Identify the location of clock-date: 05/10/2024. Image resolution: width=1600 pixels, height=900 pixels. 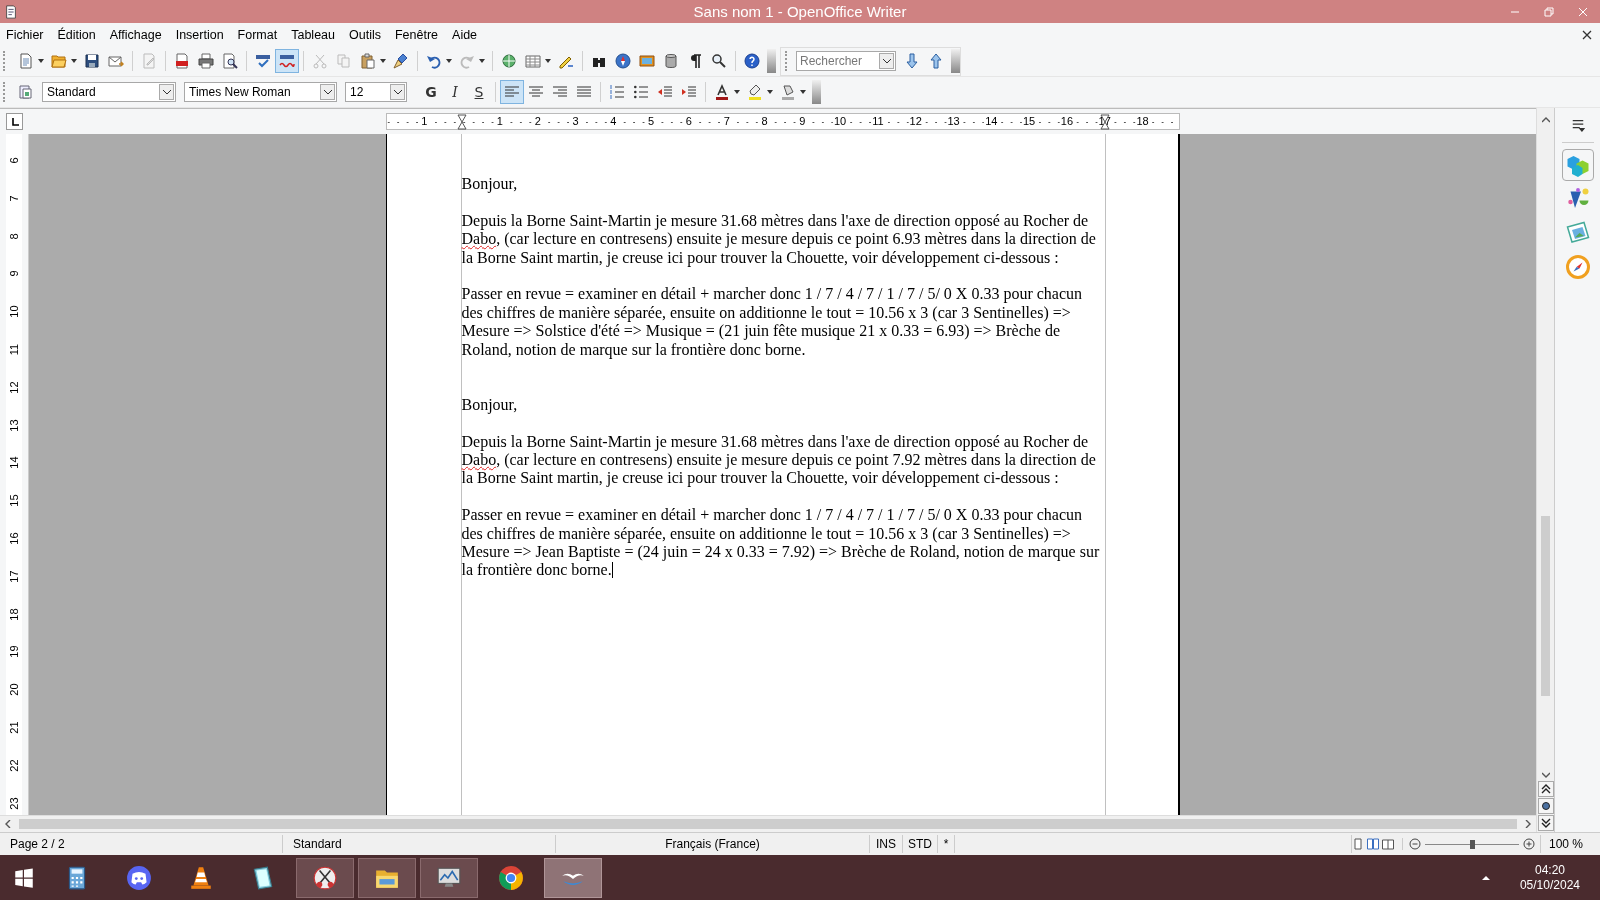
(1549, 885).